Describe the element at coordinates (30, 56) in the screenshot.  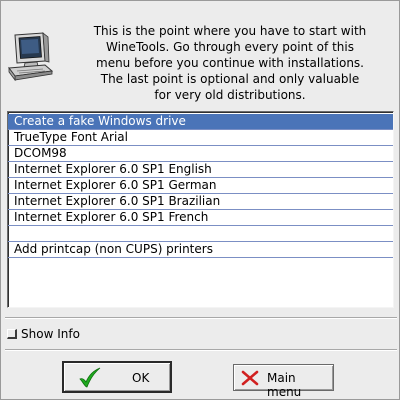
I see `computer-icon` at that location.